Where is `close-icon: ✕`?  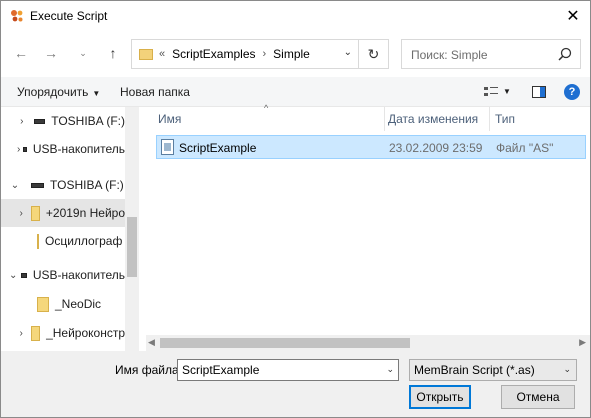
close-icon: ✕ is located at coordinates (573, 16).